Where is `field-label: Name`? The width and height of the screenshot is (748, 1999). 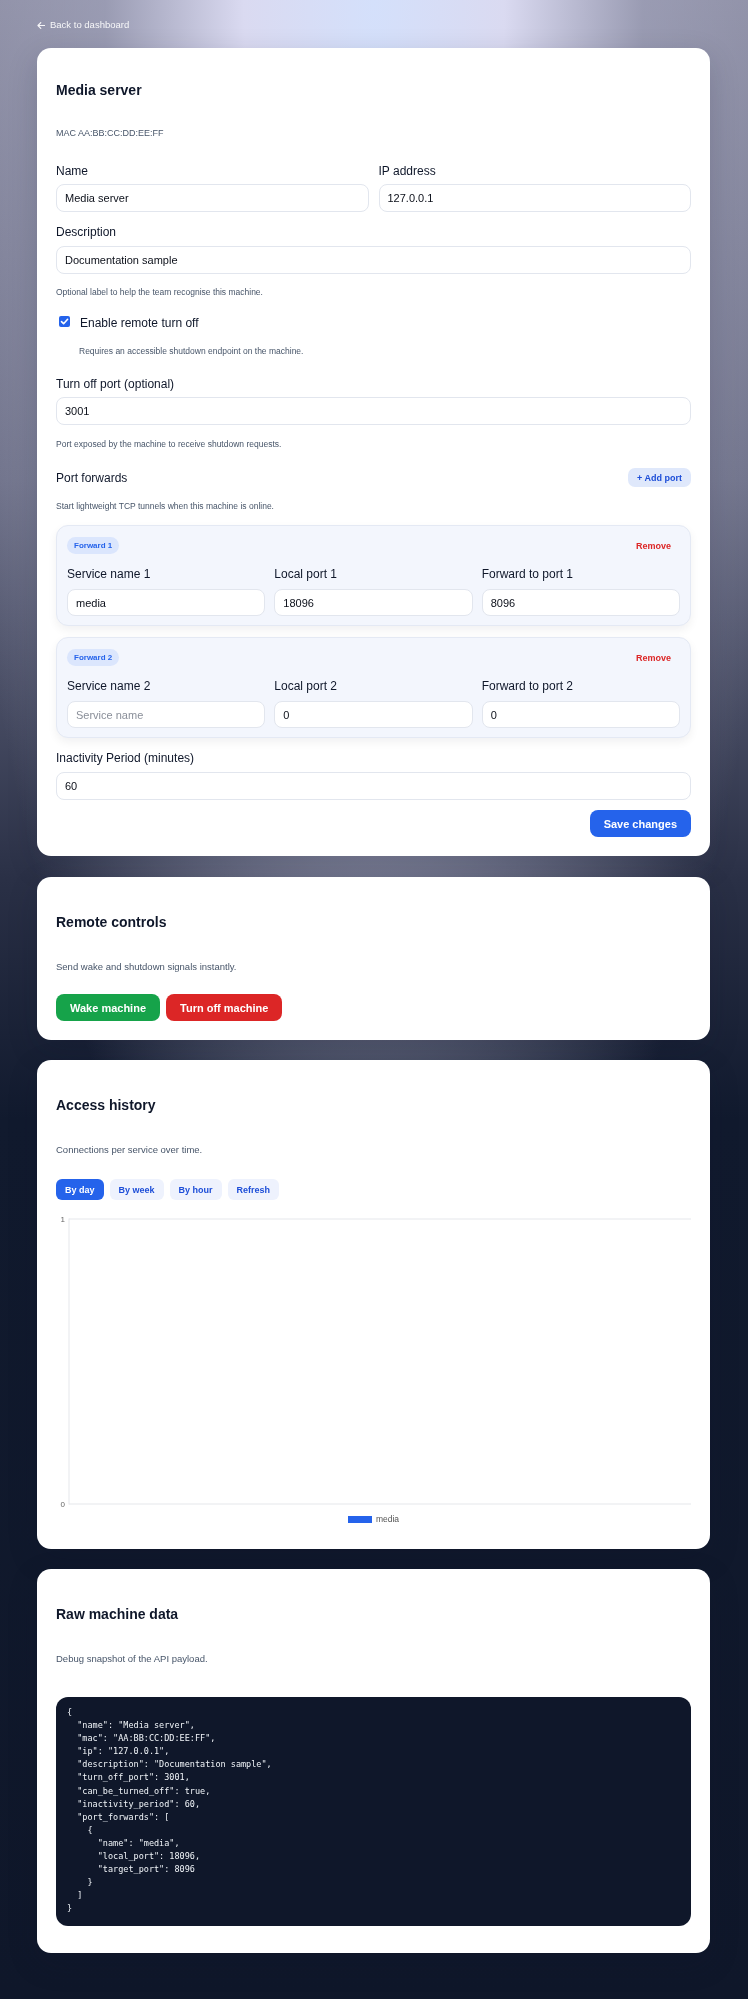
field-label: Name is located at coordinates (72, 171).